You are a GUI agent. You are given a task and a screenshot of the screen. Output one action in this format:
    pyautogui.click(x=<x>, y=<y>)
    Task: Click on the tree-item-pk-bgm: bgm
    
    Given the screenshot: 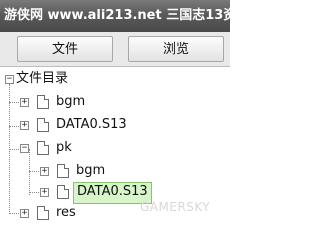 What is the action you would take?
    pyautogui.click(x=90, y=171)
    